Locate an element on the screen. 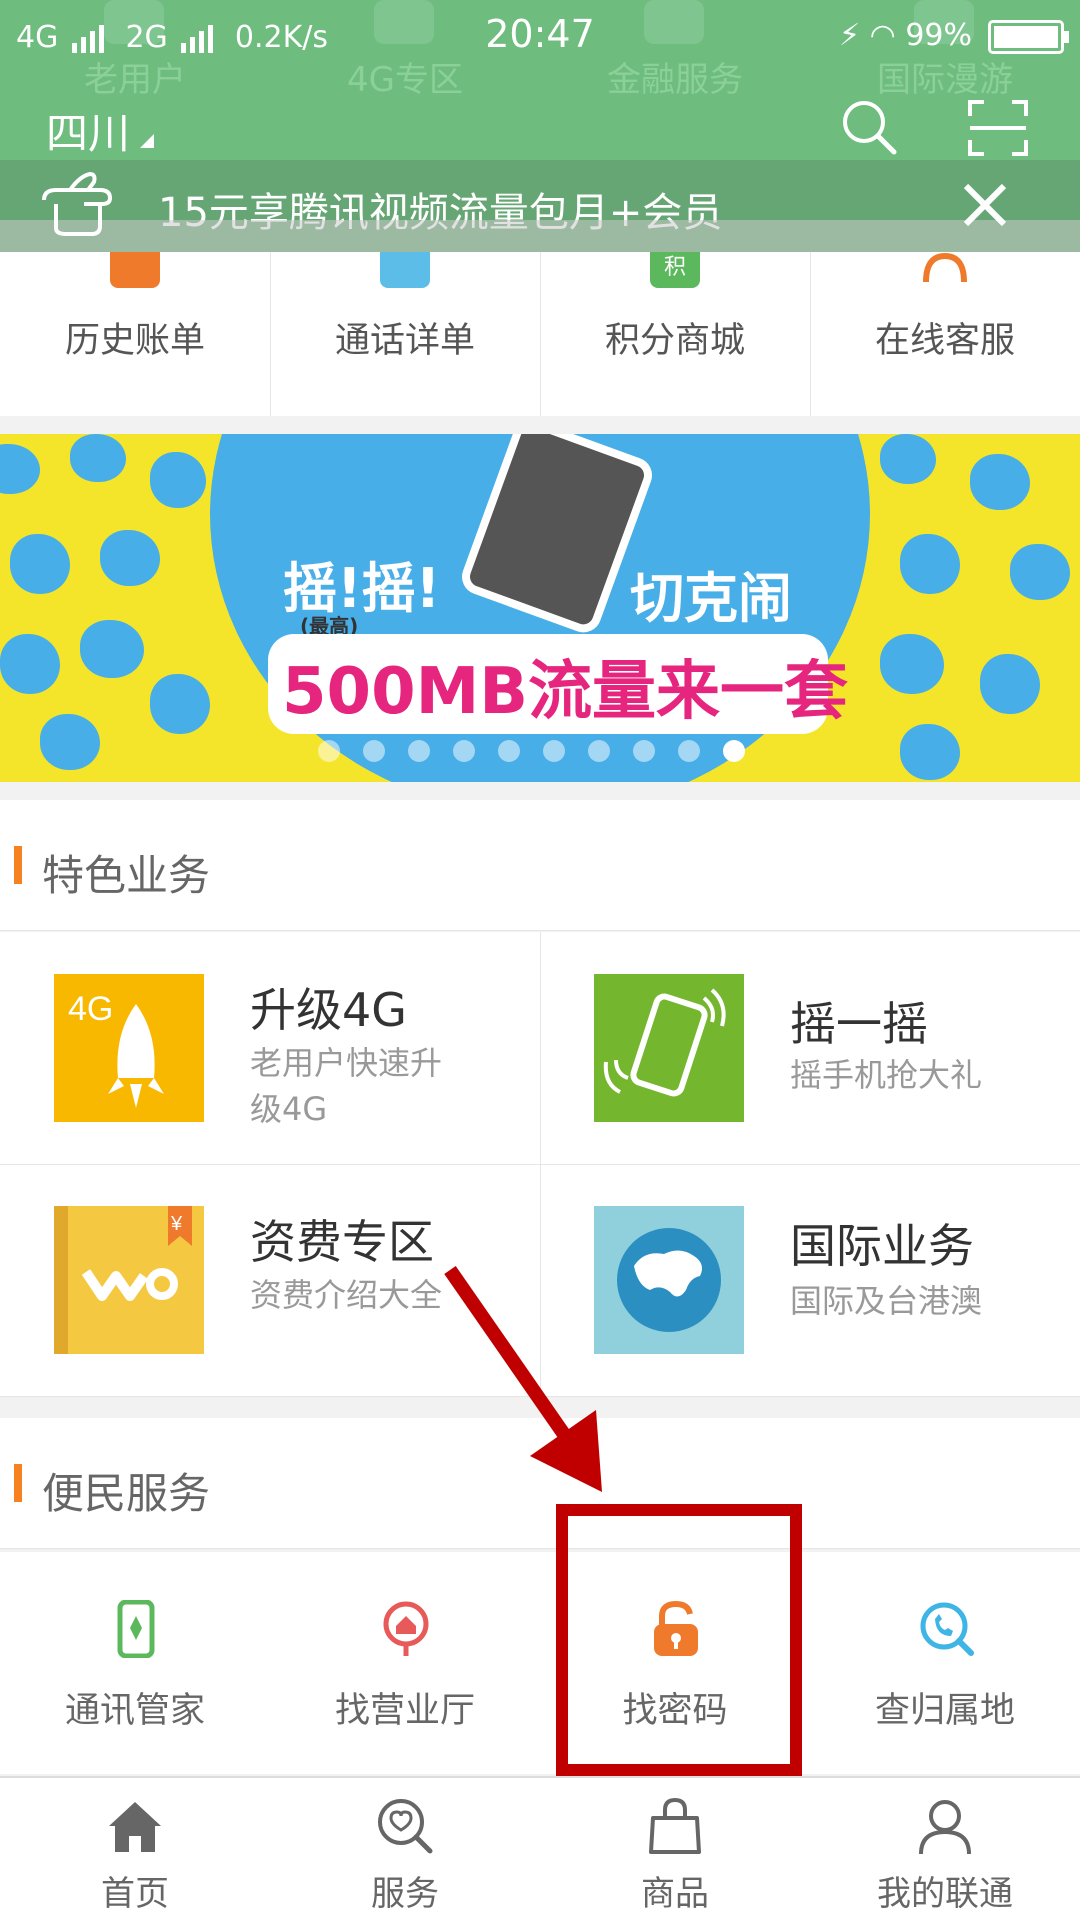  banner-offer-badge: 500MB流量来一套 is located at coordinates (558, 684).